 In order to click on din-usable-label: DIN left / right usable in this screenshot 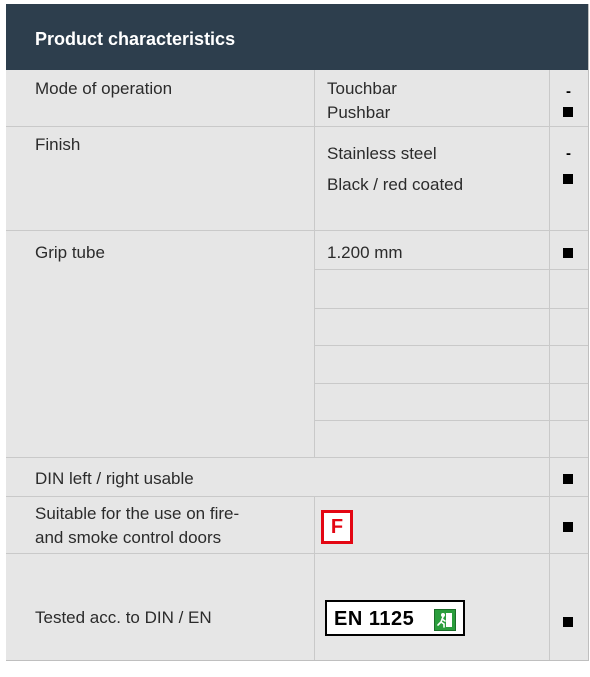, I will do `click(114, 478)`.